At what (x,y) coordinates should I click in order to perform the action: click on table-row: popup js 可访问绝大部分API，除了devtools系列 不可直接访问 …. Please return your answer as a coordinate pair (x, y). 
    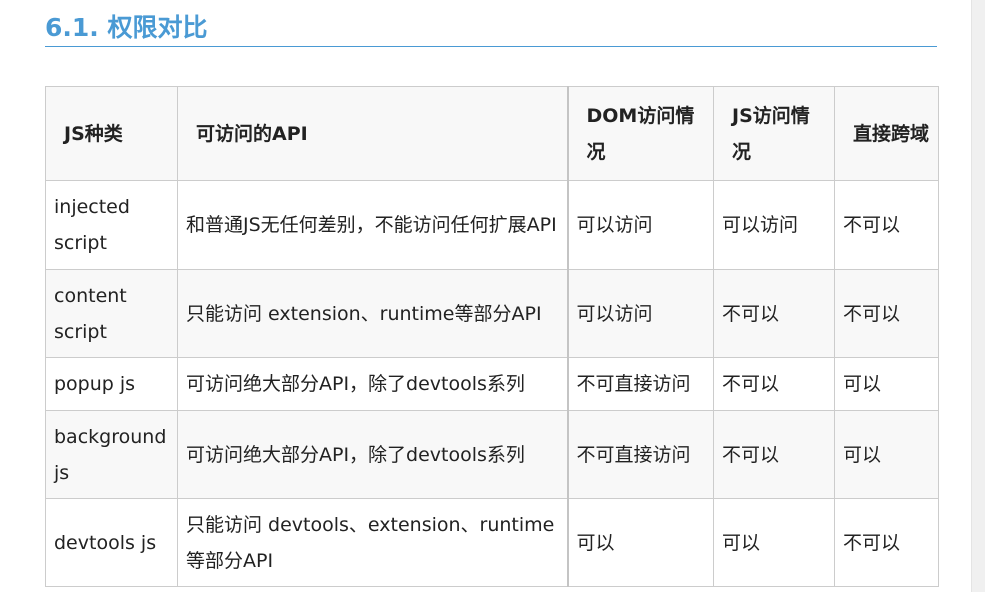
    Looking at the image, I should click on (492, 384).